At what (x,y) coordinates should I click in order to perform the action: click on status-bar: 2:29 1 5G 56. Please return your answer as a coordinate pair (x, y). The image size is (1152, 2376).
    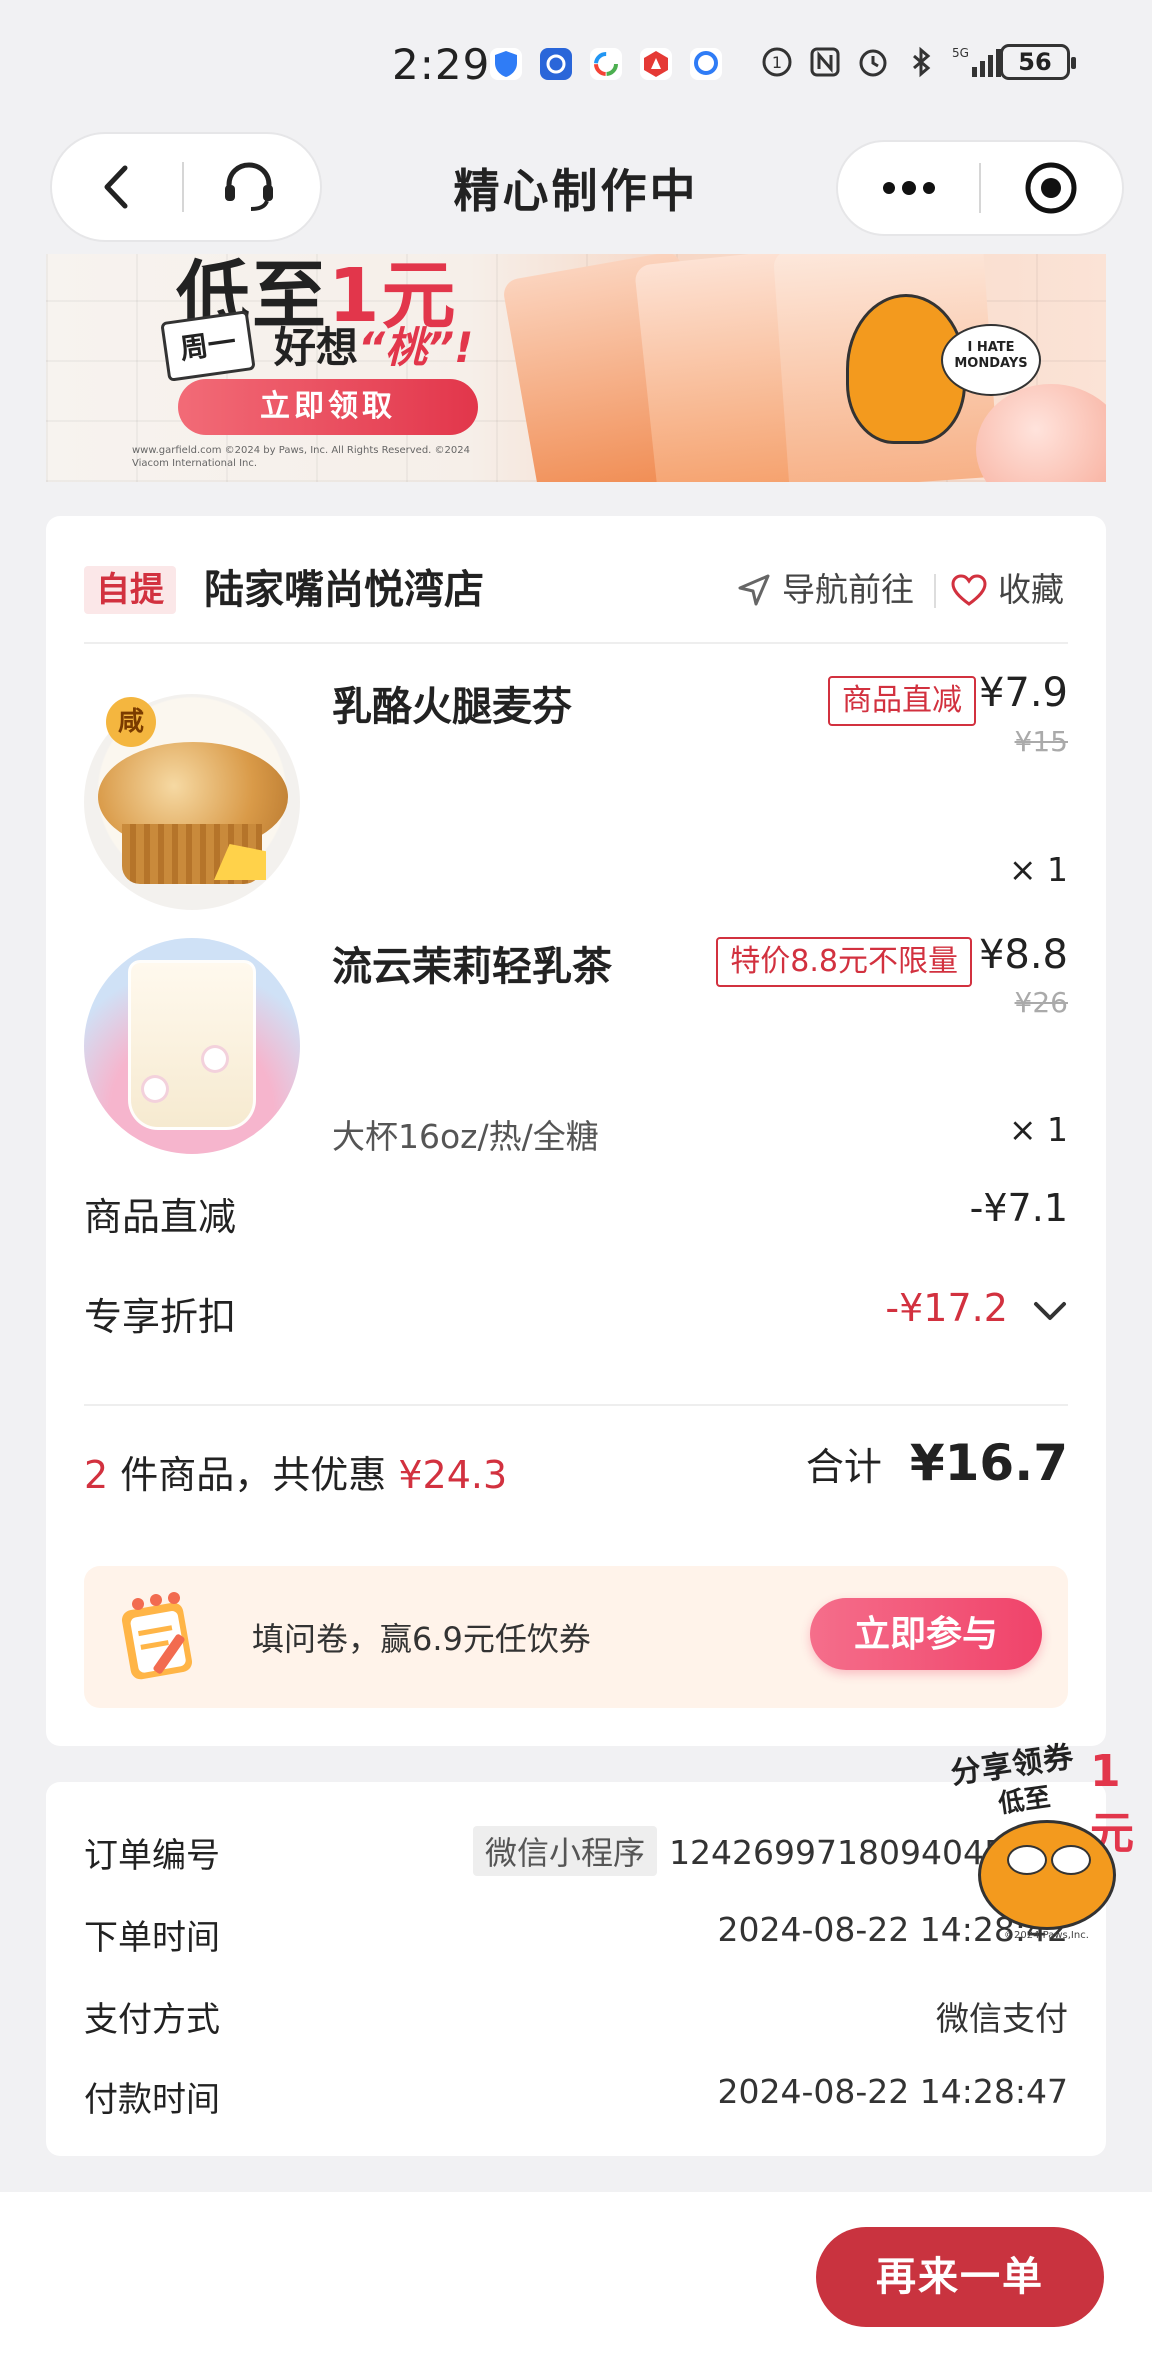
    Looking at the image, I should click on (576, 65).